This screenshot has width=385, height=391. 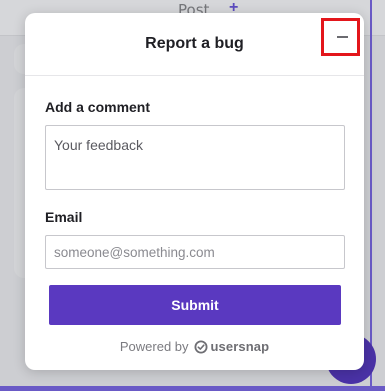 What do you see at coordinates (195, 157) in the screenshot?
I see `comment-textarea` at bounding box center [195, 157].